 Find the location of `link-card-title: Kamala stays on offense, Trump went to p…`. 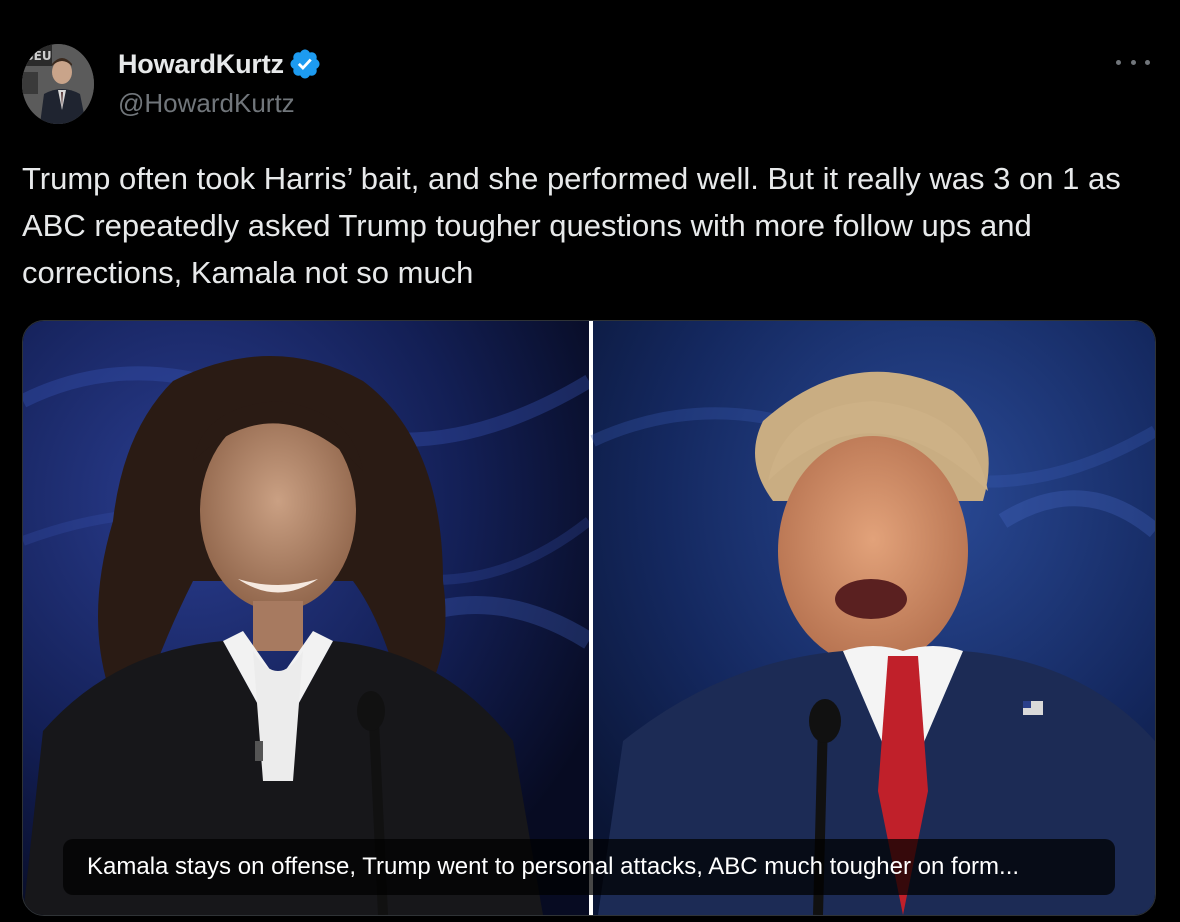

link-card-title: Kamala stays on offense, Trump went to p… is located at coordinates (589, 867).